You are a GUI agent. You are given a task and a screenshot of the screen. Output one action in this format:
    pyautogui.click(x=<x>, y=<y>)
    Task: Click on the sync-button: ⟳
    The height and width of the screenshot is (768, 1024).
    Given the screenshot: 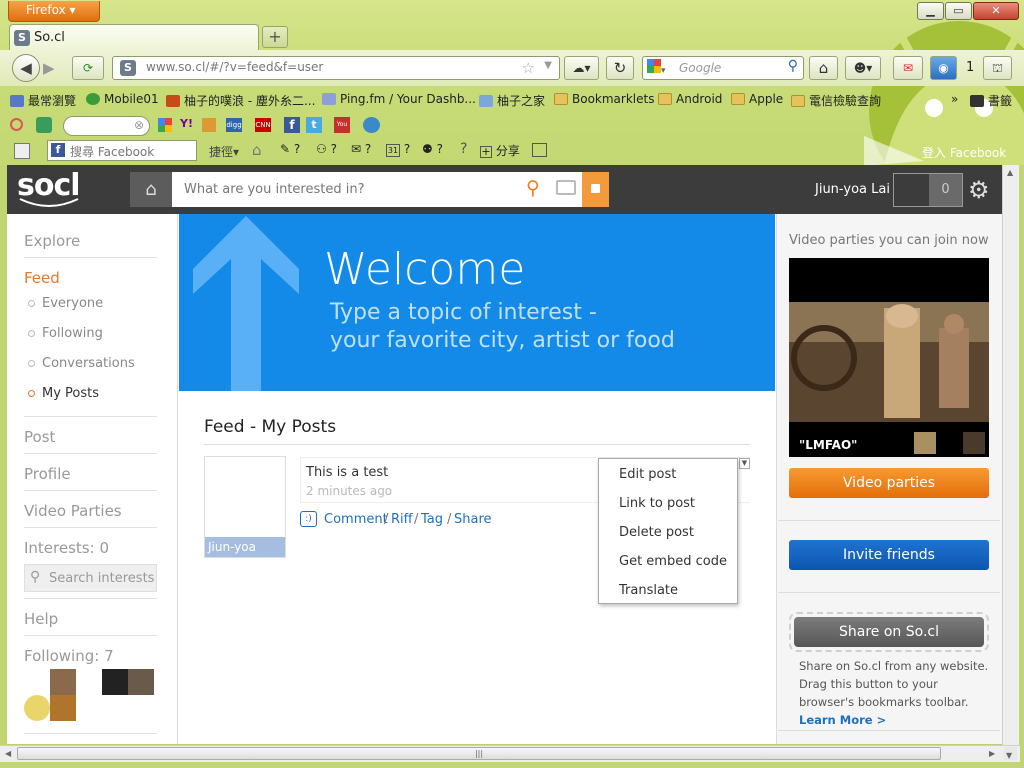 What is the action you would take?
    pyautogui.click(x=88, y=68)
    